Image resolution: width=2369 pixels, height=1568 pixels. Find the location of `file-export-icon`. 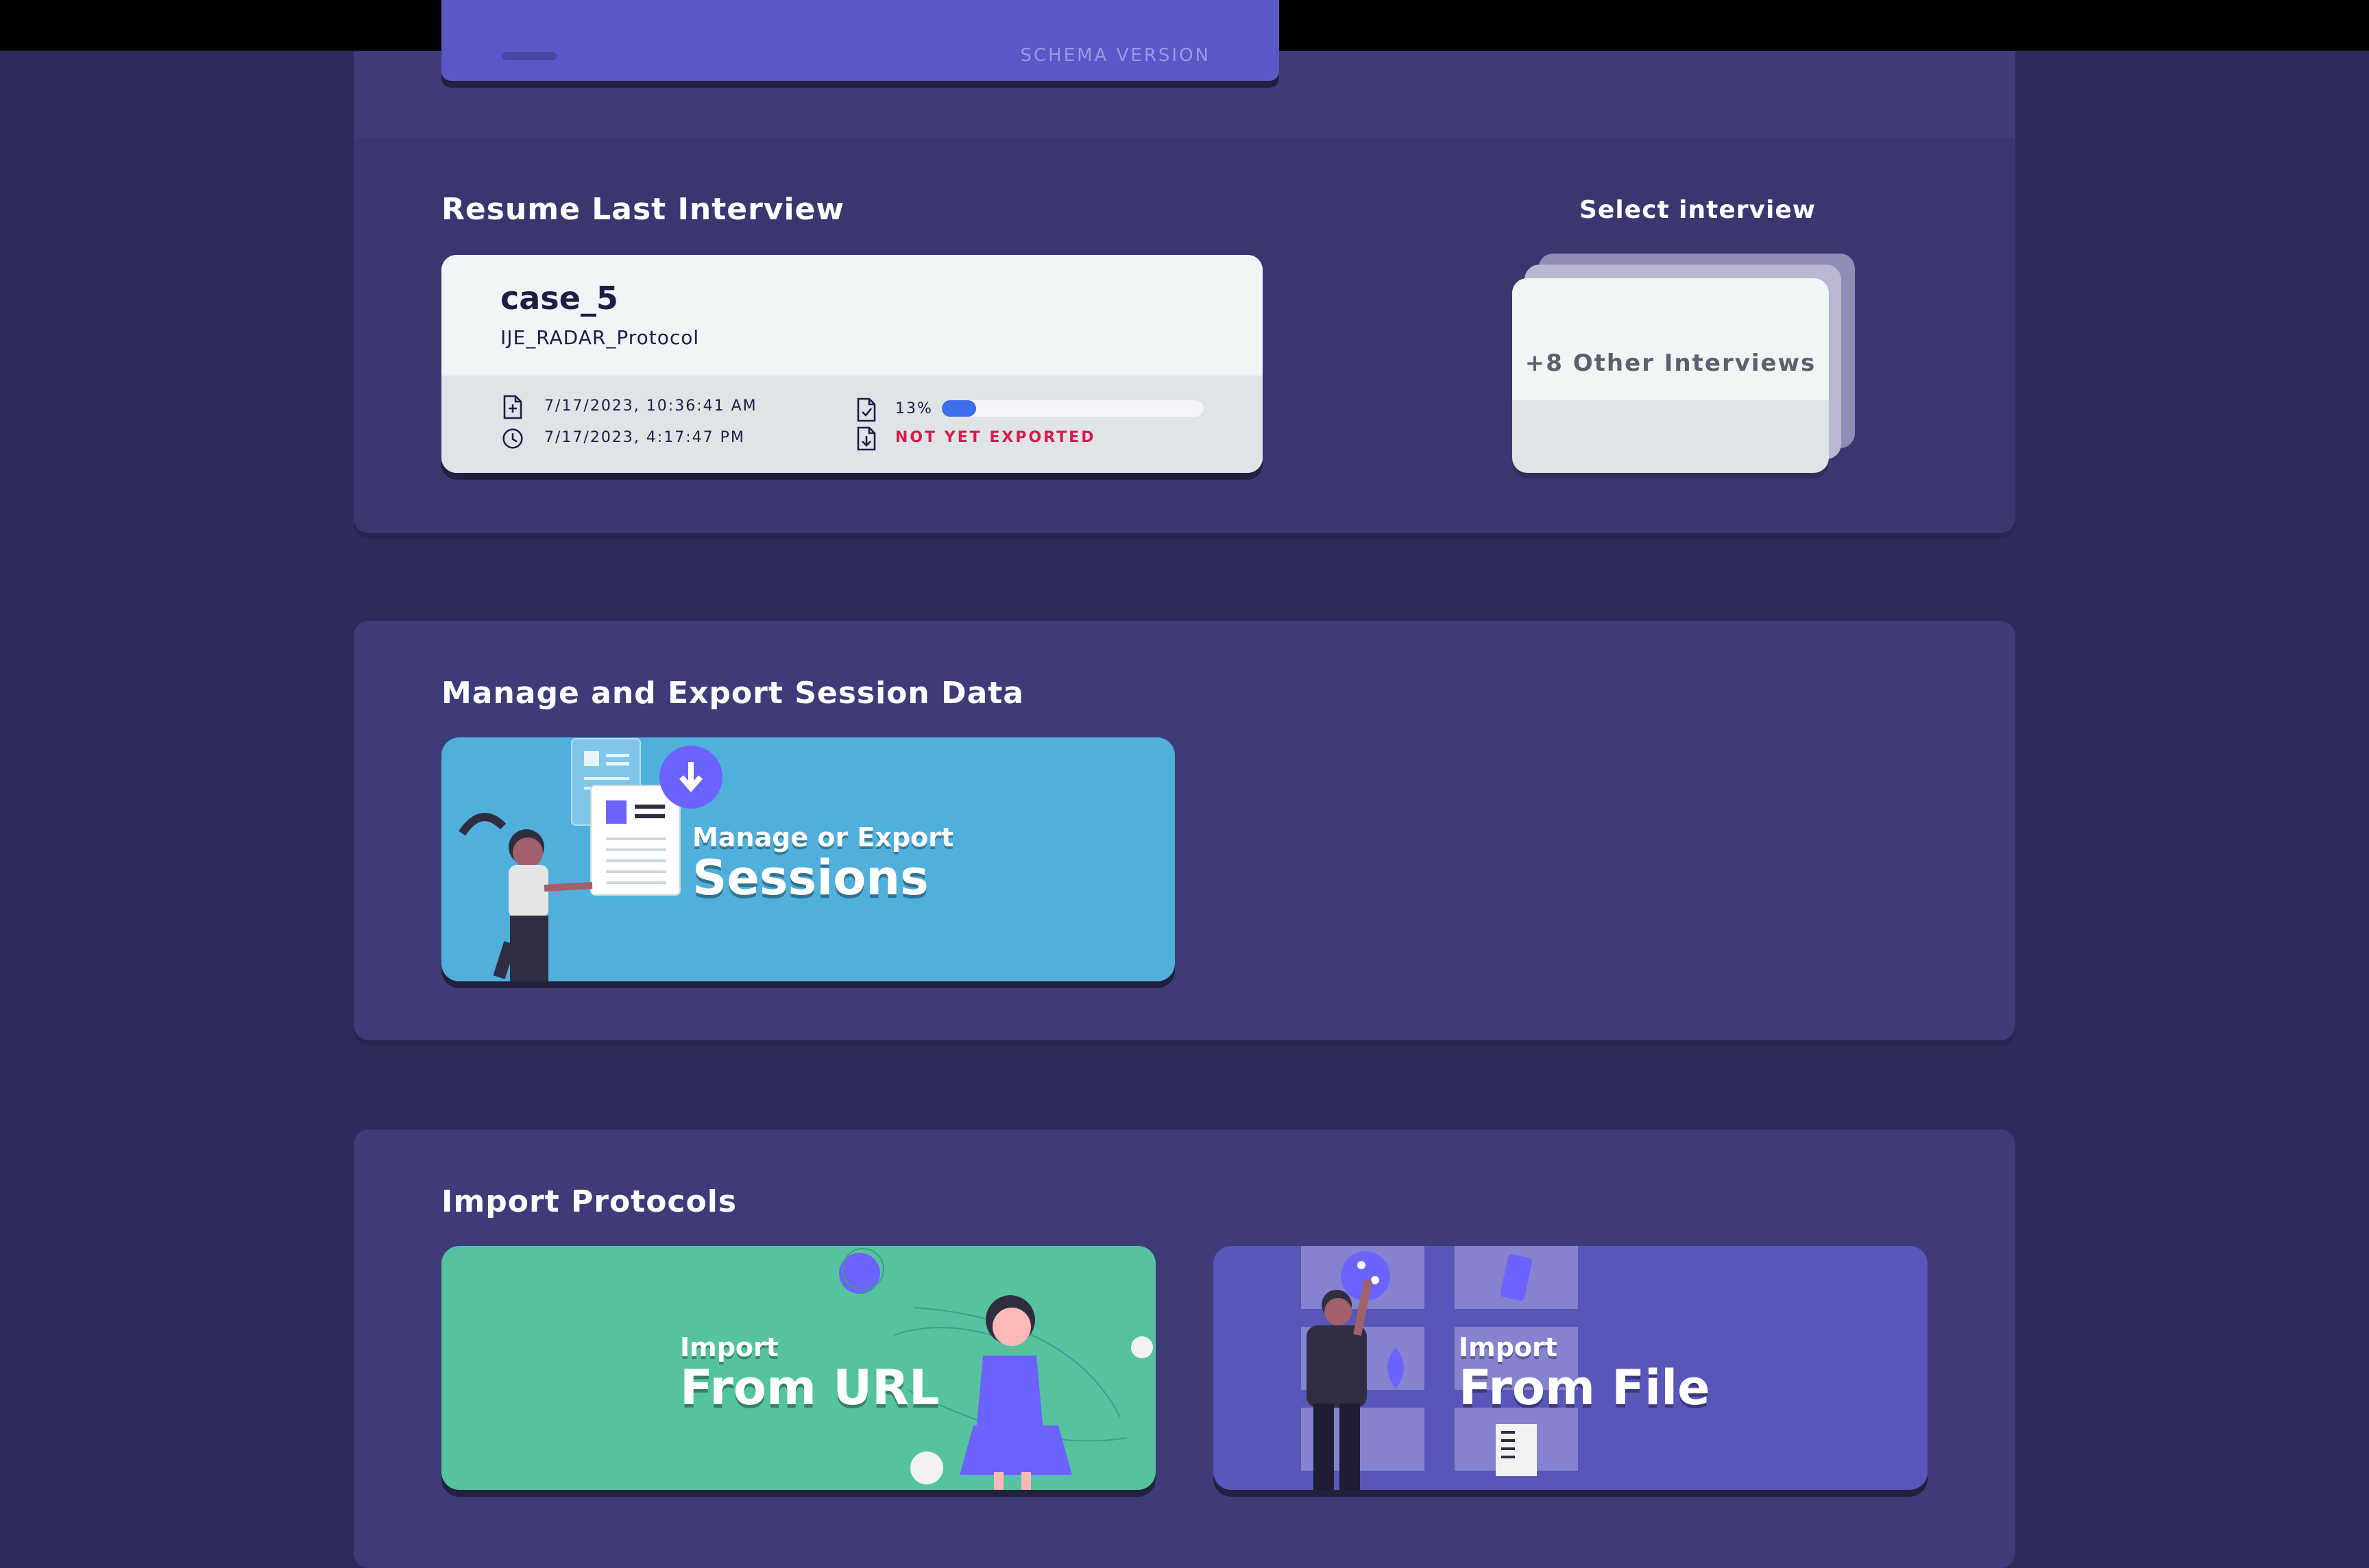

file-export-icon is located at coordinates (866, 438).